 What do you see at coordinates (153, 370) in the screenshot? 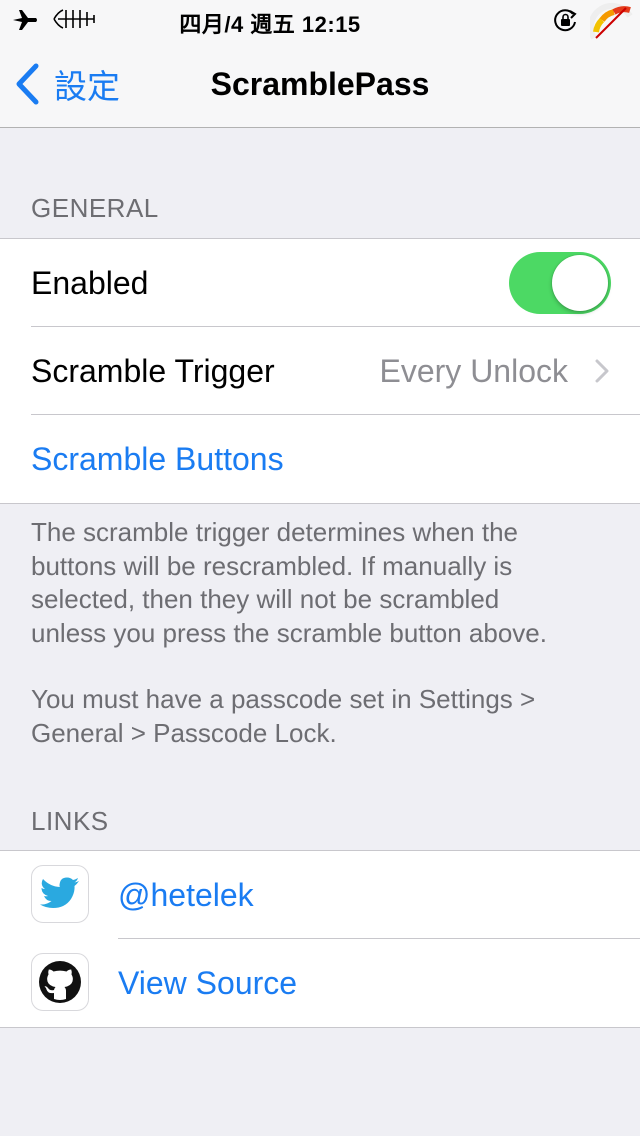
I see `scramble-trigger-label: Scramble Trigger` at bounding box center [153, 370].